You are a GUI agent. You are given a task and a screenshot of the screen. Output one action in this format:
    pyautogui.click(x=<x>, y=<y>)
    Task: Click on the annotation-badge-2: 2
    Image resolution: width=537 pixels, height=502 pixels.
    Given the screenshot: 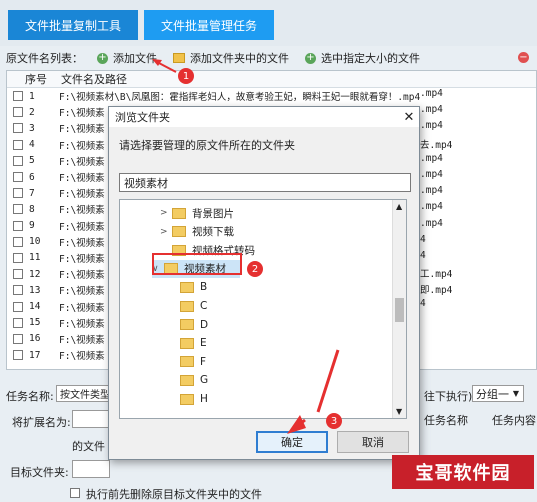 What is the action you would take?
    pyautogui.click(x=255, y=269)
    